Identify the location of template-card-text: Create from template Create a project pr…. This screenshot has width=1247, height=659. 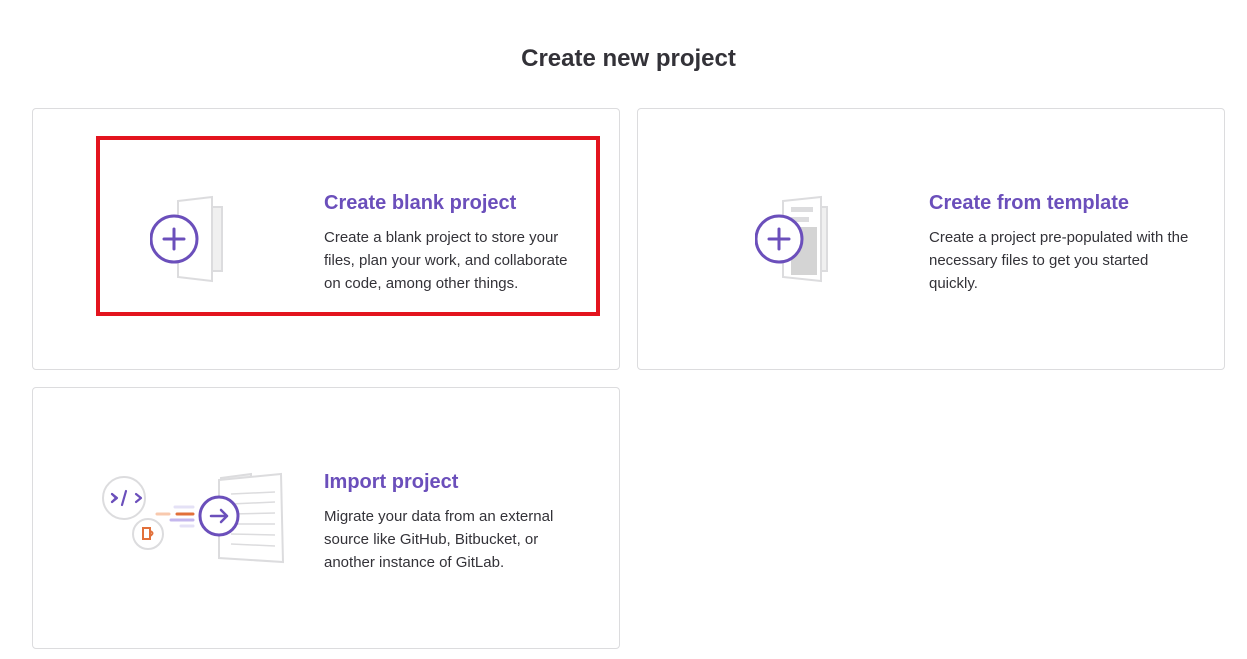
(1060, 242).